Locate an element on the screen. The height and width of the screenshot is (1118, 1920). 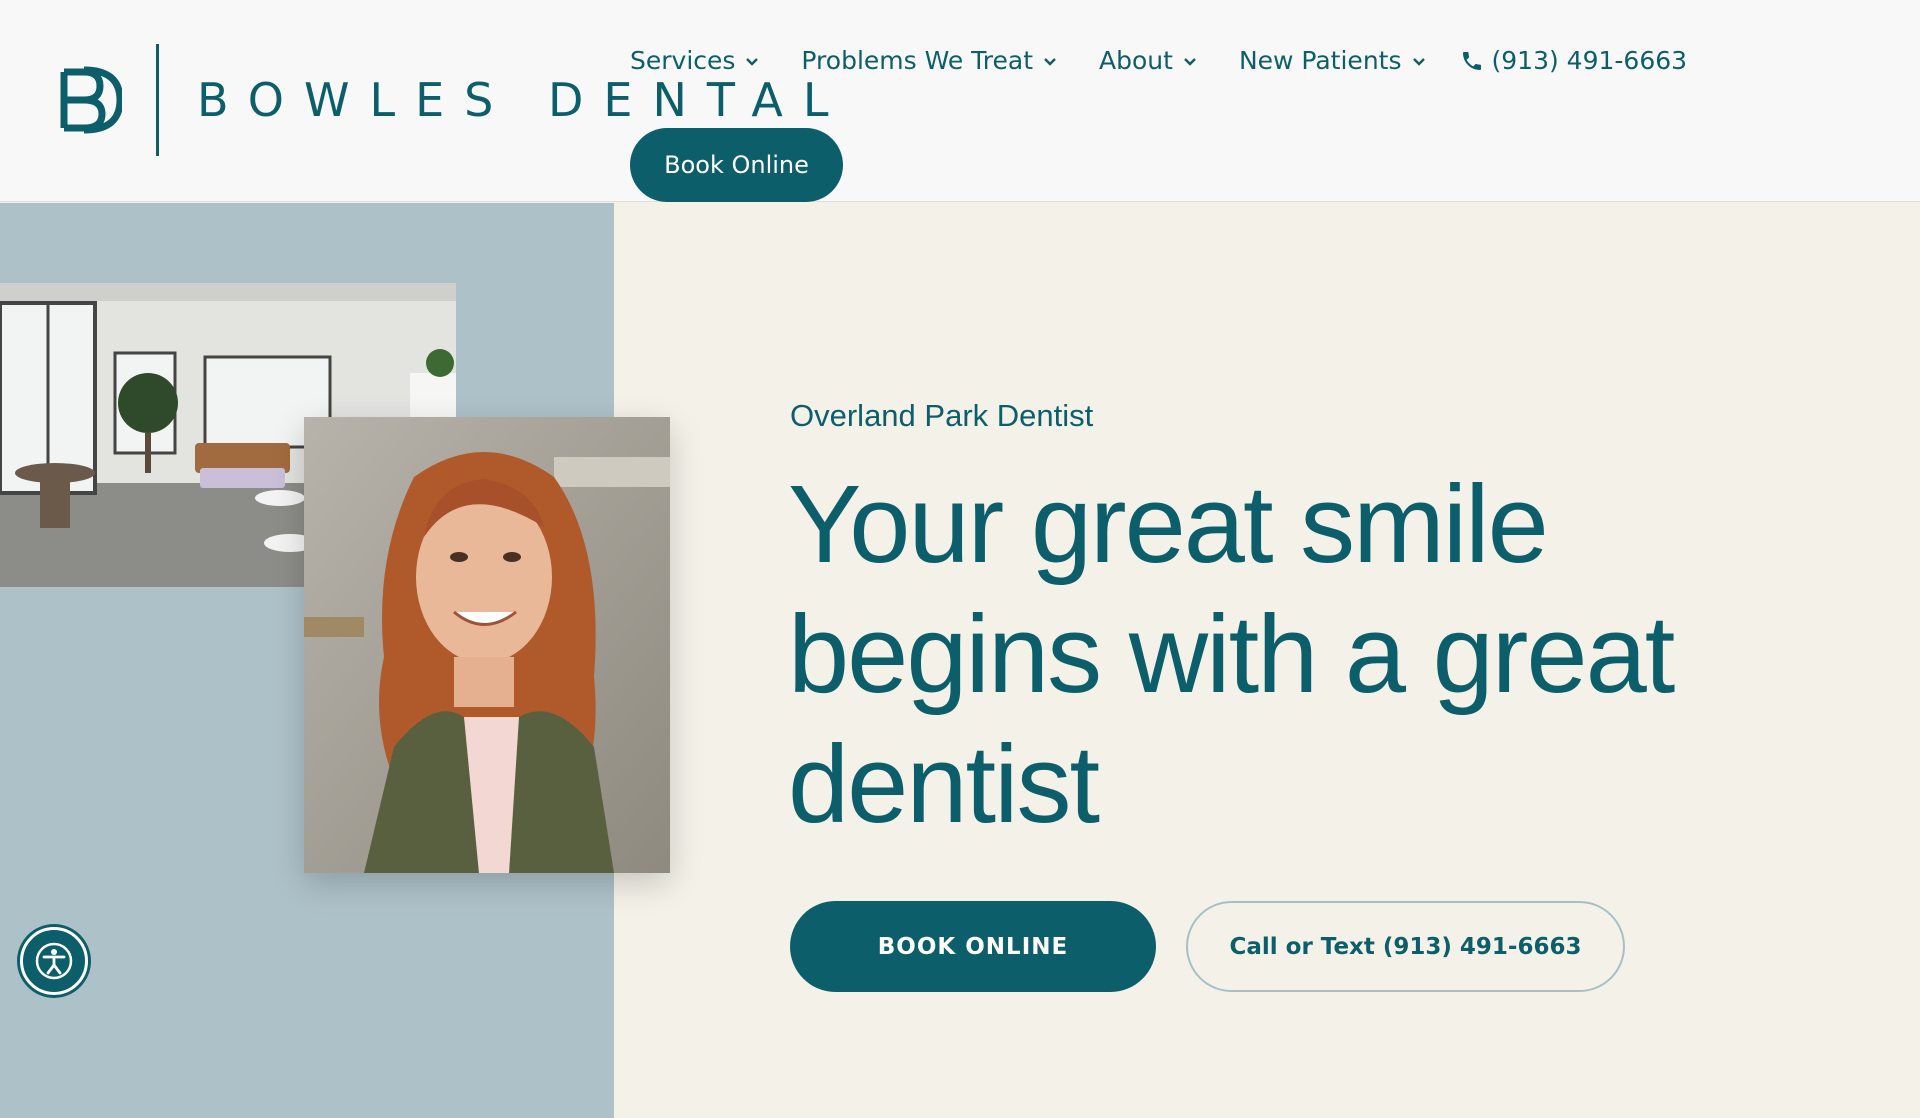
nav-phone-number: (913) 491-6663 is located at coordinates (1589, 60).